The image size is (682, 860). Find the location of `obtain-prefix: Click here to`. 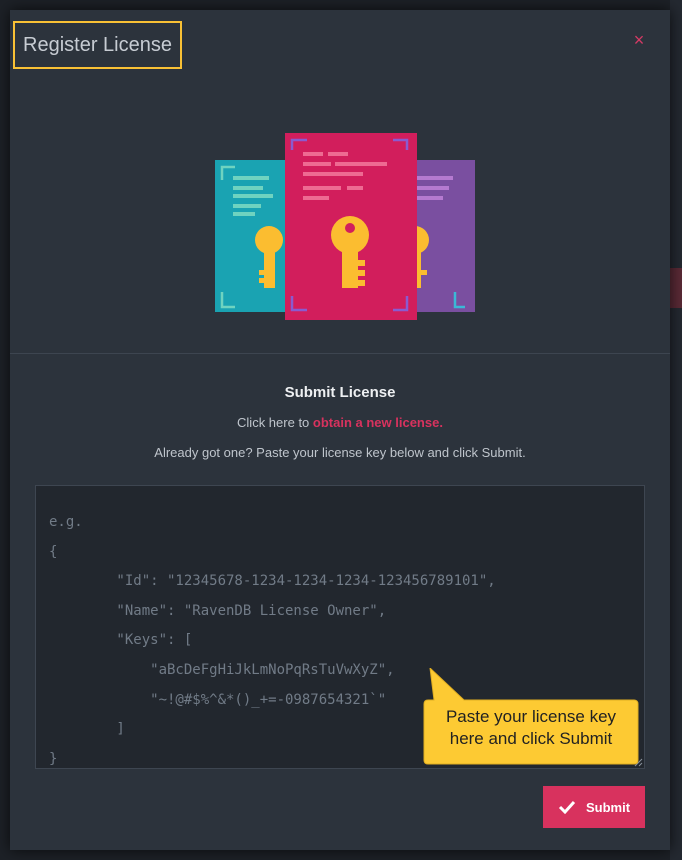

obtain-prefix: Click here to is located at coordinates (273, 422).